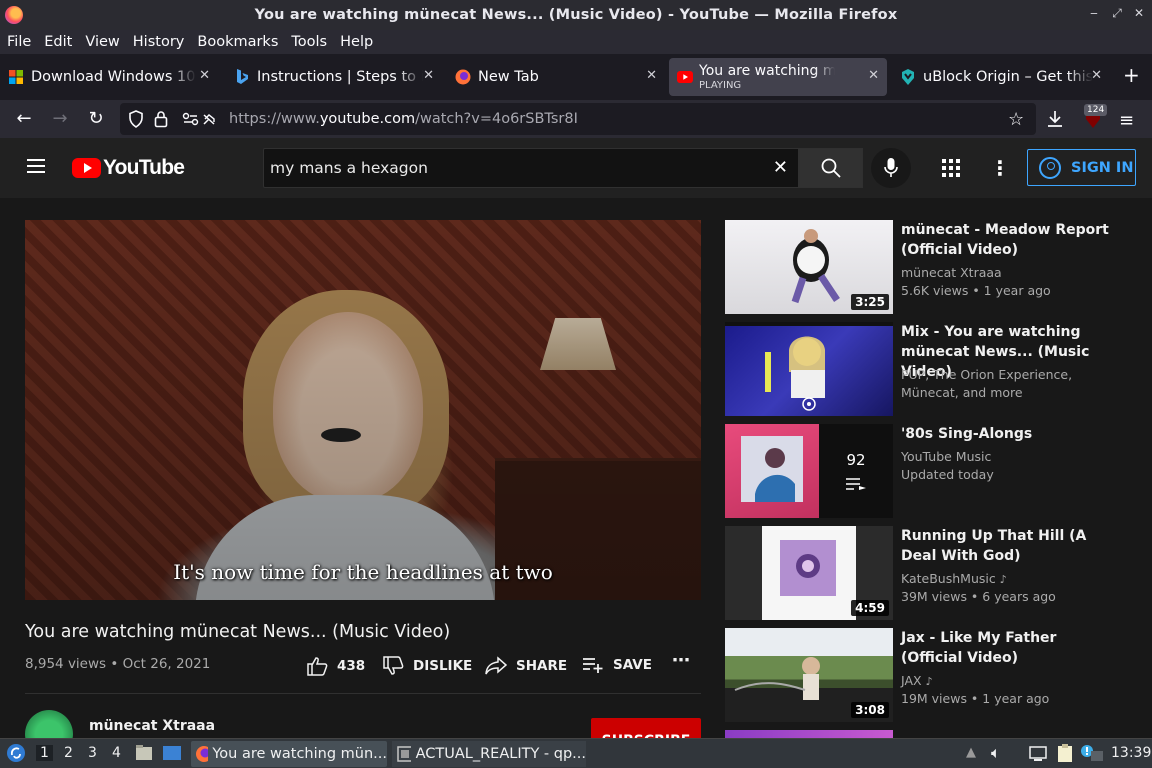 This screenshot has height=768, width=1152. What do you see at coordinates (1003, 579) in the screenshot?
I see `official-artist-music-note-icon: ♪` at bounding box center [1003, 579].